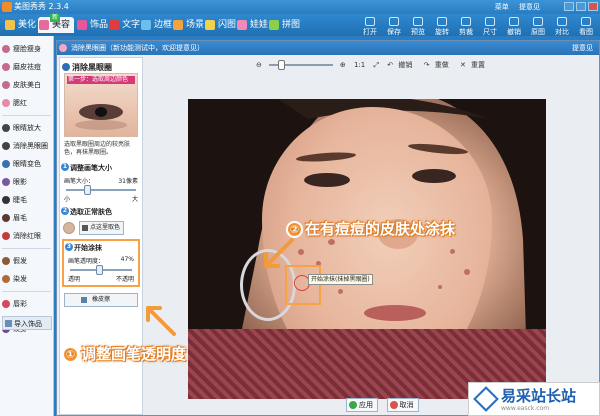 The height and width of the screenshot is (416, 600). What do you see at coordinates (26, 261) in the screenshot?
I see `sidebar-item-wig: 假发` at bounding box center [26, 261].